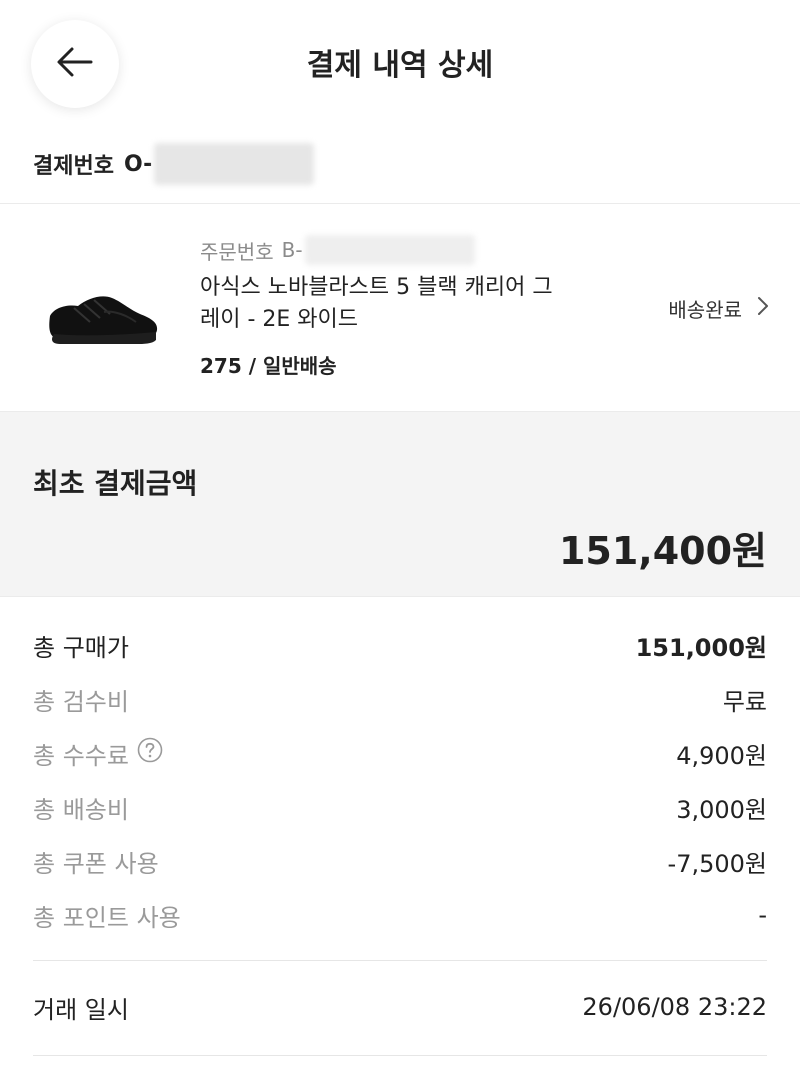 The image size is (800, 1074). Describe the element at coordinates (400, 915) in the screenshot. I see `breakdown-row-points: 총 포인트 사용 -` at that location.